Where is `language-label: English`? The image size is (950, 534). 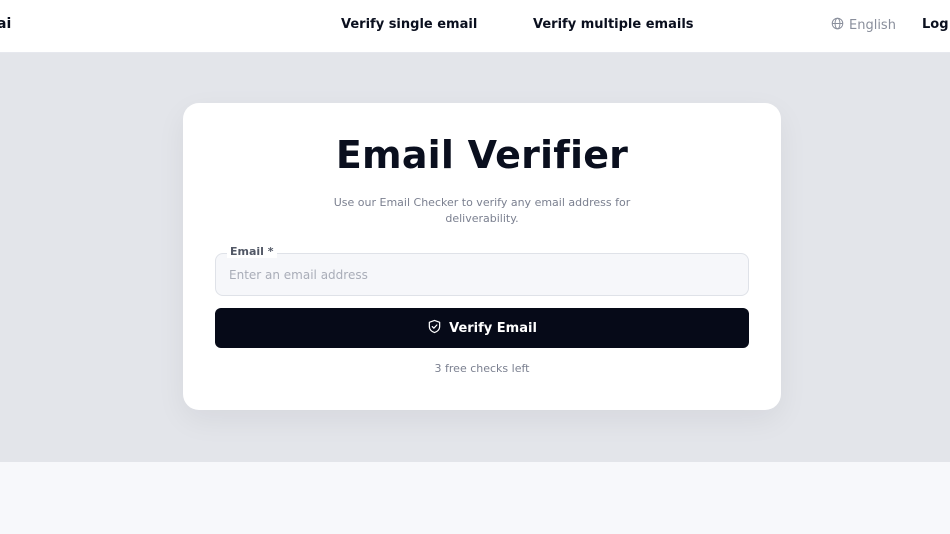 language-label: English is located at coordinates (872, 25).